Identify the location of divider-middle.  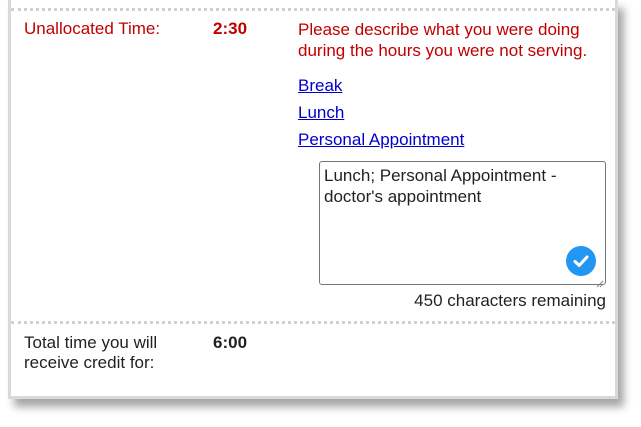
(313, 322).